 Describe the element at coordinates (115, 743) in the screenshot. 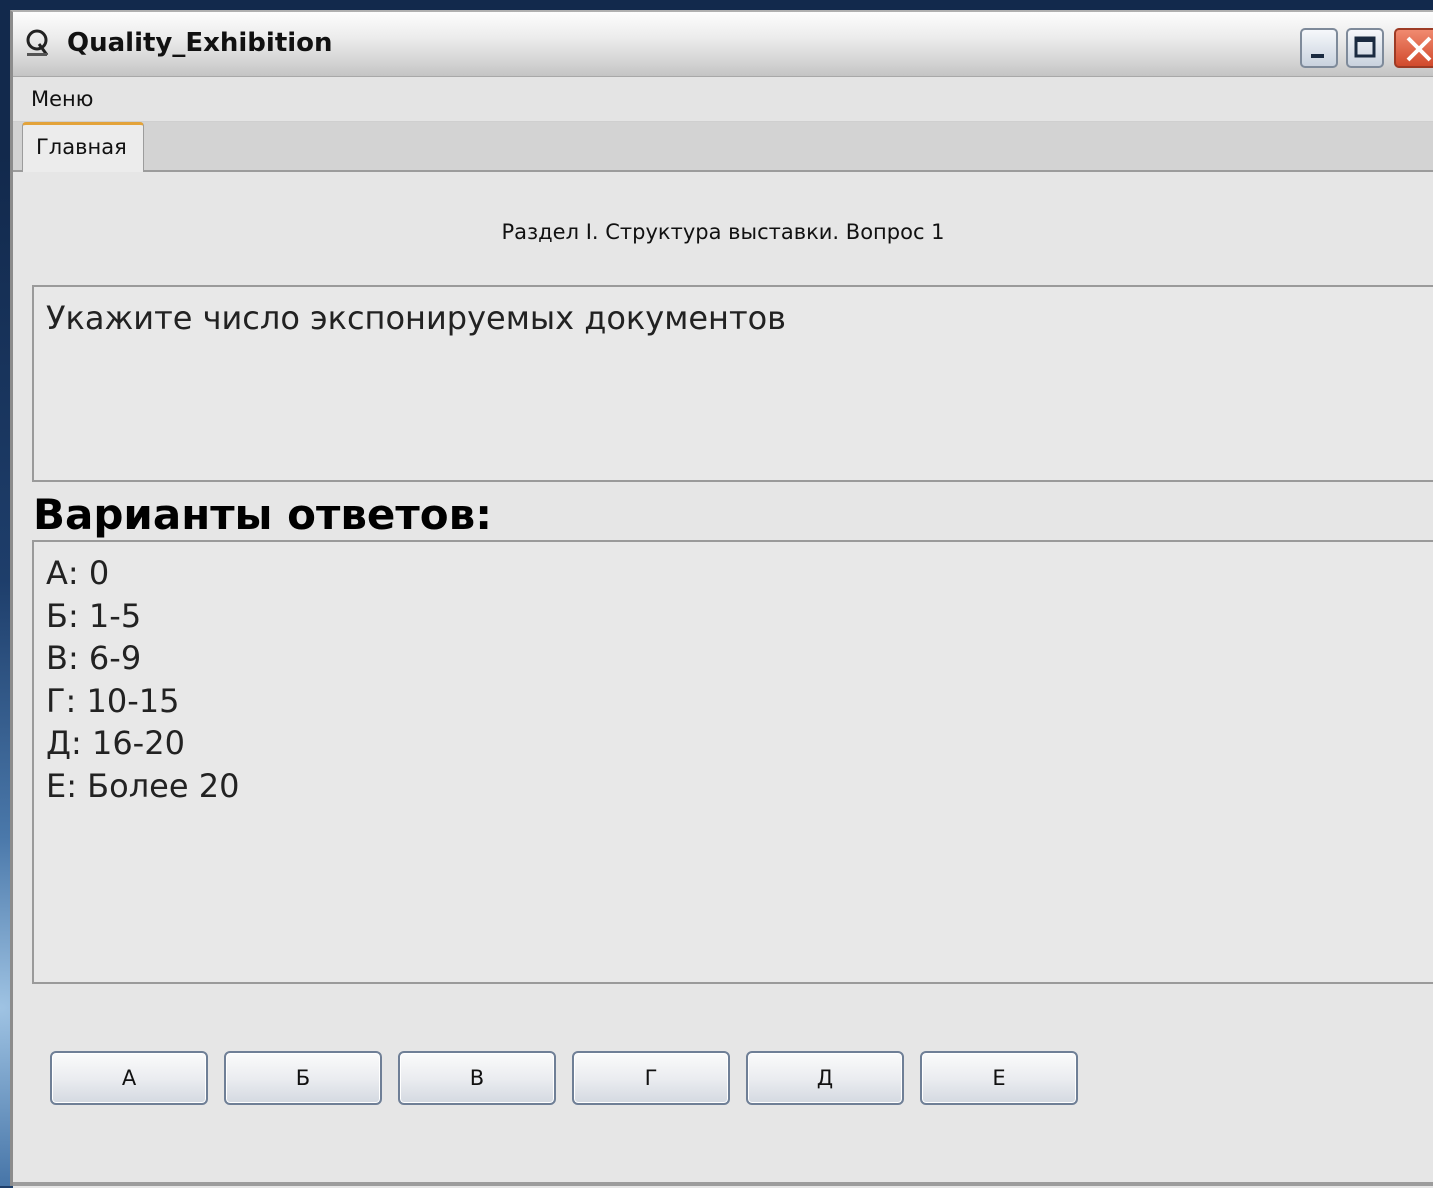

I see `answer-option: Д: 16-20` at that location.